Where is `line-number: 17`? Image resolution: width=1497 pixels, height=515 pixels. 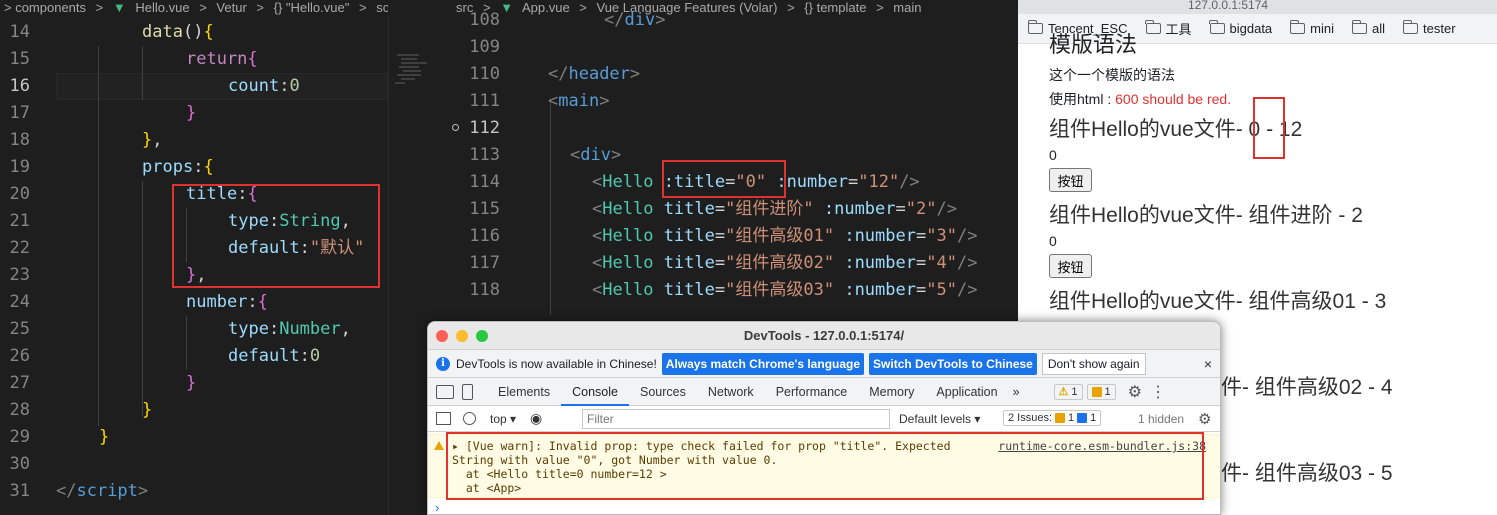
line-number: 17 is located at coordinates (19, 113).